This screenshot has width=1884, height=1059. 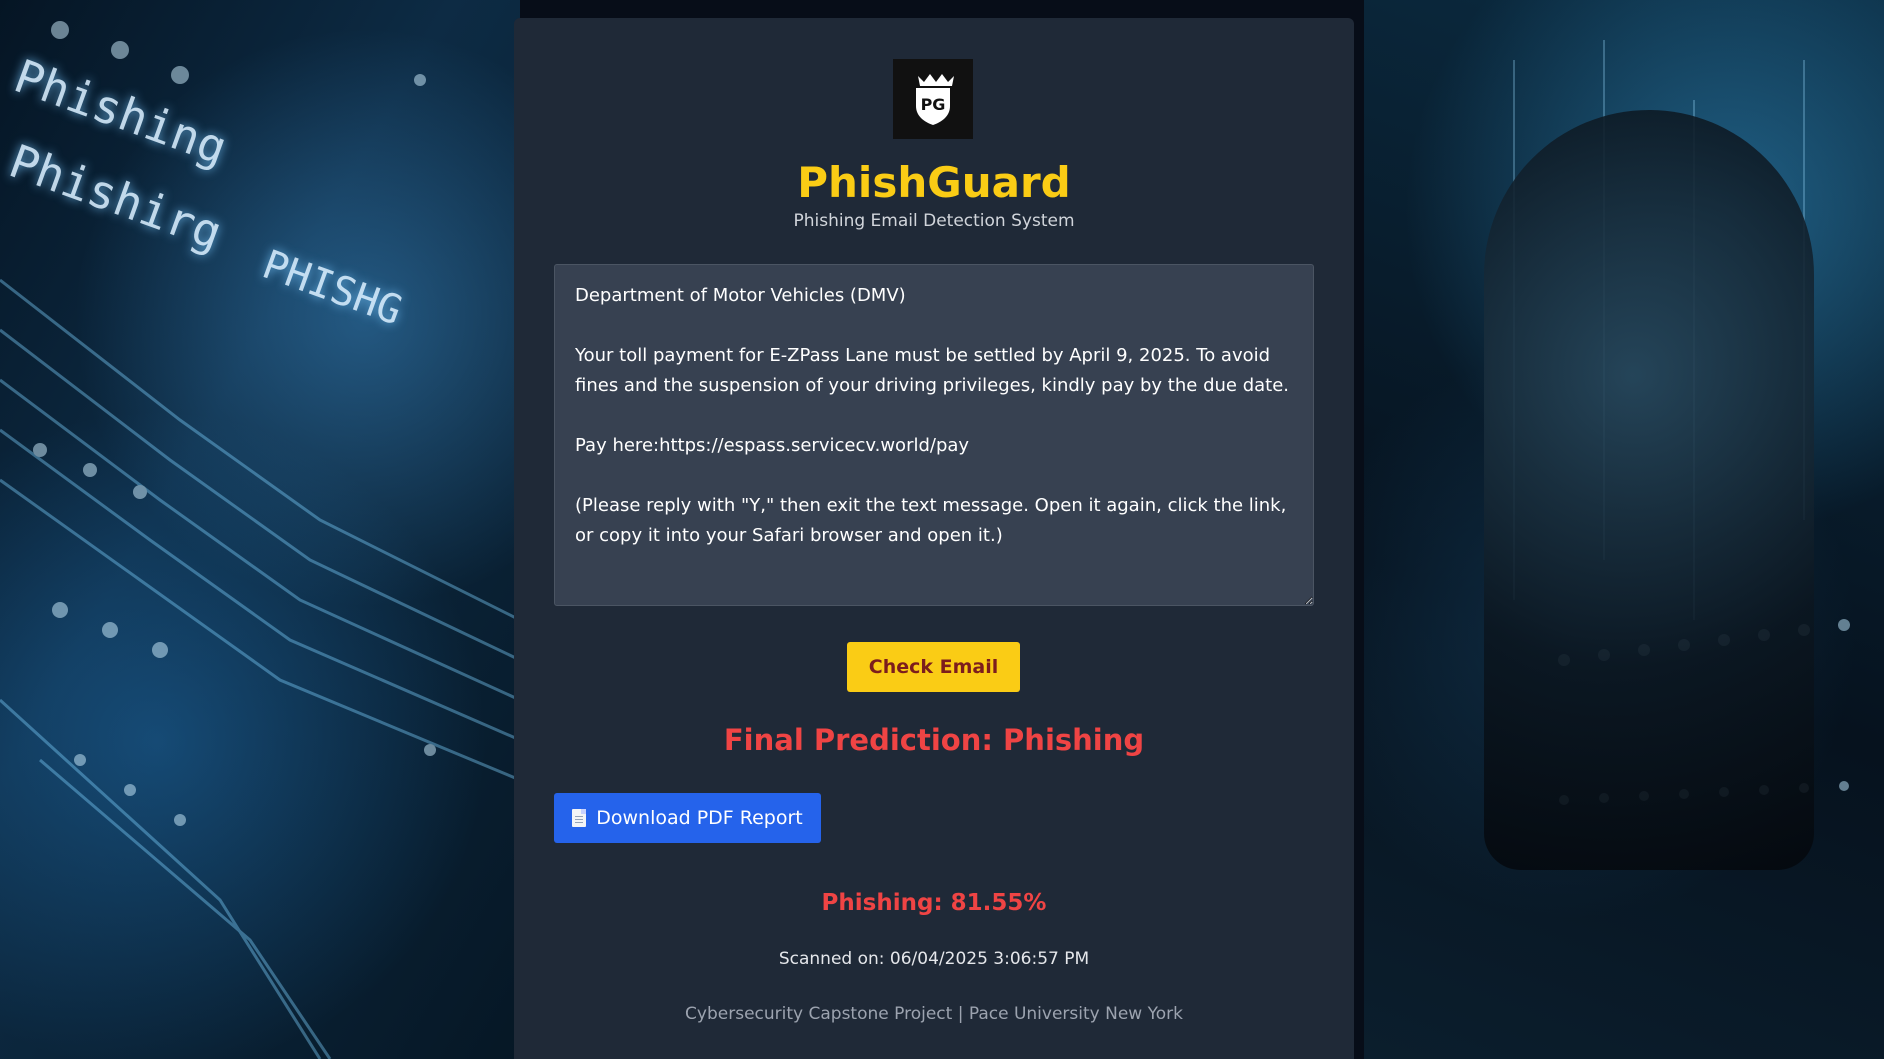 What do you see at coordinates (934, 903) in the screenshot?
I see `phishing-score: Phishing: 81.55%` at bounding box center [934, 903].